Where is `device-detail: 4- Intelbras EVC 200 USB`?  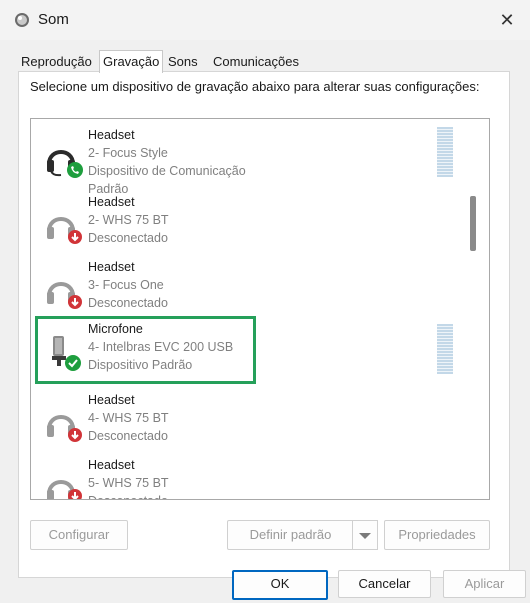 device-detail: 4- Intelbras EVC 200 USB is located at coordinates (161, 347).